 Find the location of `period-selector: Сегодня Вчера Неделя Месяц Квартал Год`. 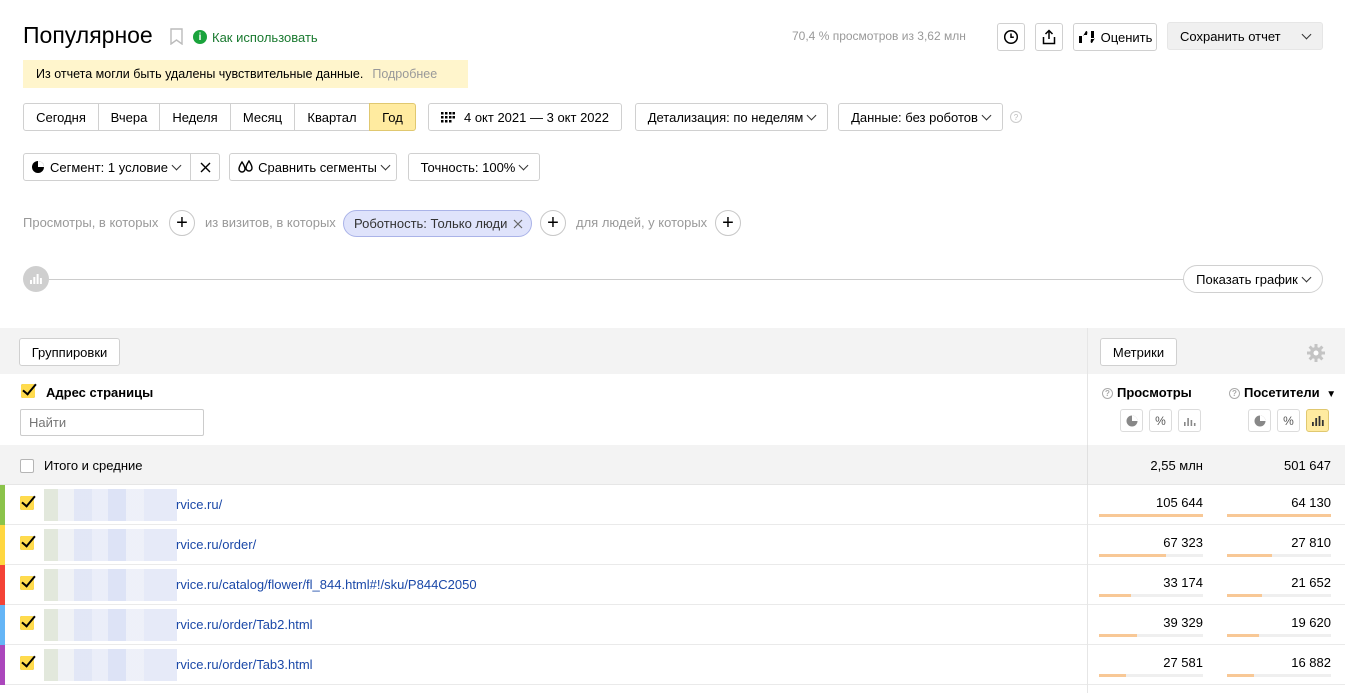

period-selector: Сегодня Вчера Неделя Месяц Квартал Год is located at coordinates (219, 117).